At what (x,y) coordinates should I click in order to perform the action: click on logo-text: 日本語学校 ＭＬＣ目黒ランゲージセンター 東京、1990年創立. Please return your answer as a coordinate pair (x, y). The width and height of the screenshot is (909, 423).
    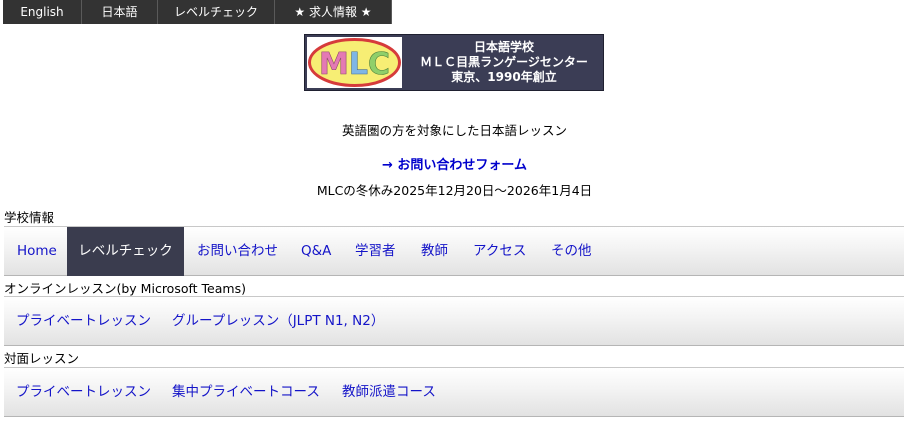
    Looking at the image, I should click on (504, 62).